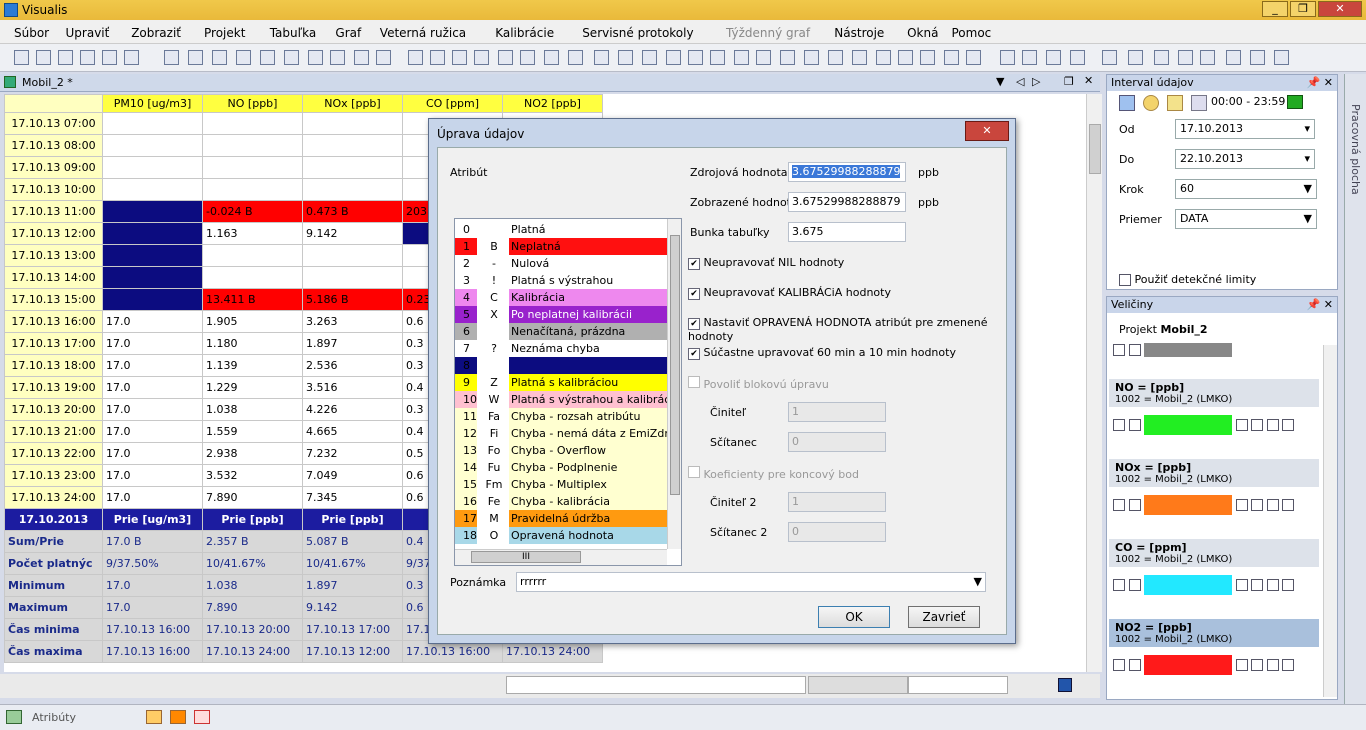 This screenshot has width=1366, height=730. Describe the element at coordinates (53, 123) in the screenshot. I see `time-cell: 17.10.13 07:00` at that location.